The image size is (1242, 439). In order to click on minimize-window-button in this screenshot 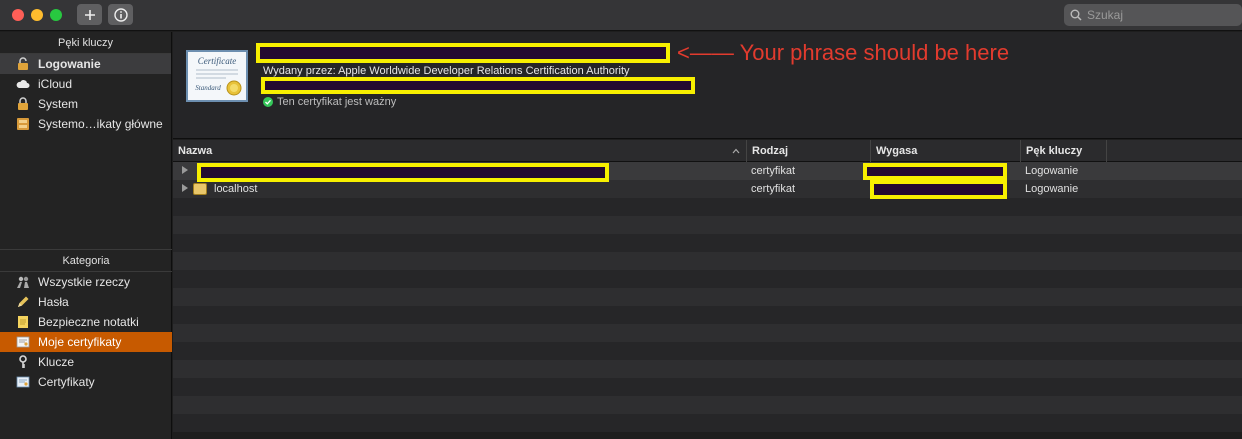, I will do `click(37, 15)`.